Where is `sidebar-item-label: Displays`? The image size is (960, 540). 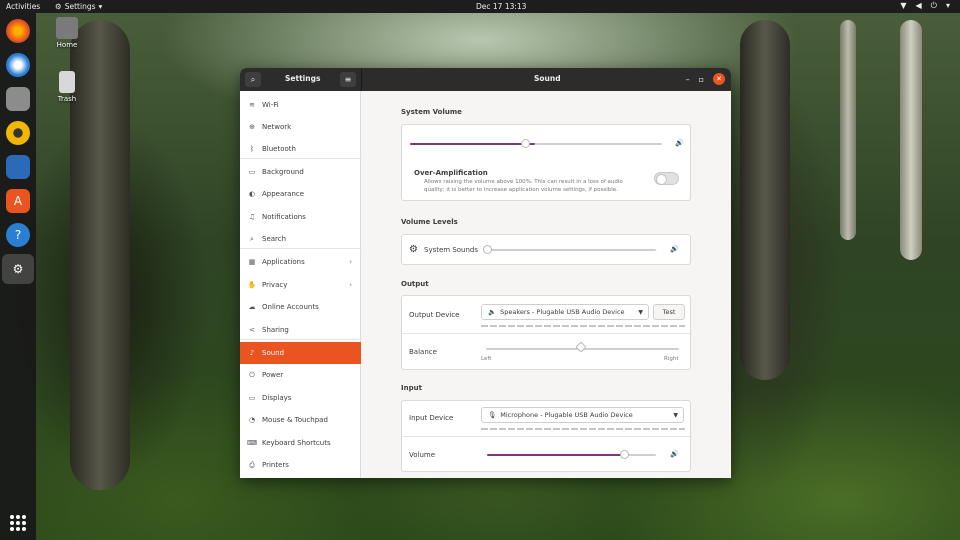 sidebar-item-label: Displays is located at coordinates (277, 398).